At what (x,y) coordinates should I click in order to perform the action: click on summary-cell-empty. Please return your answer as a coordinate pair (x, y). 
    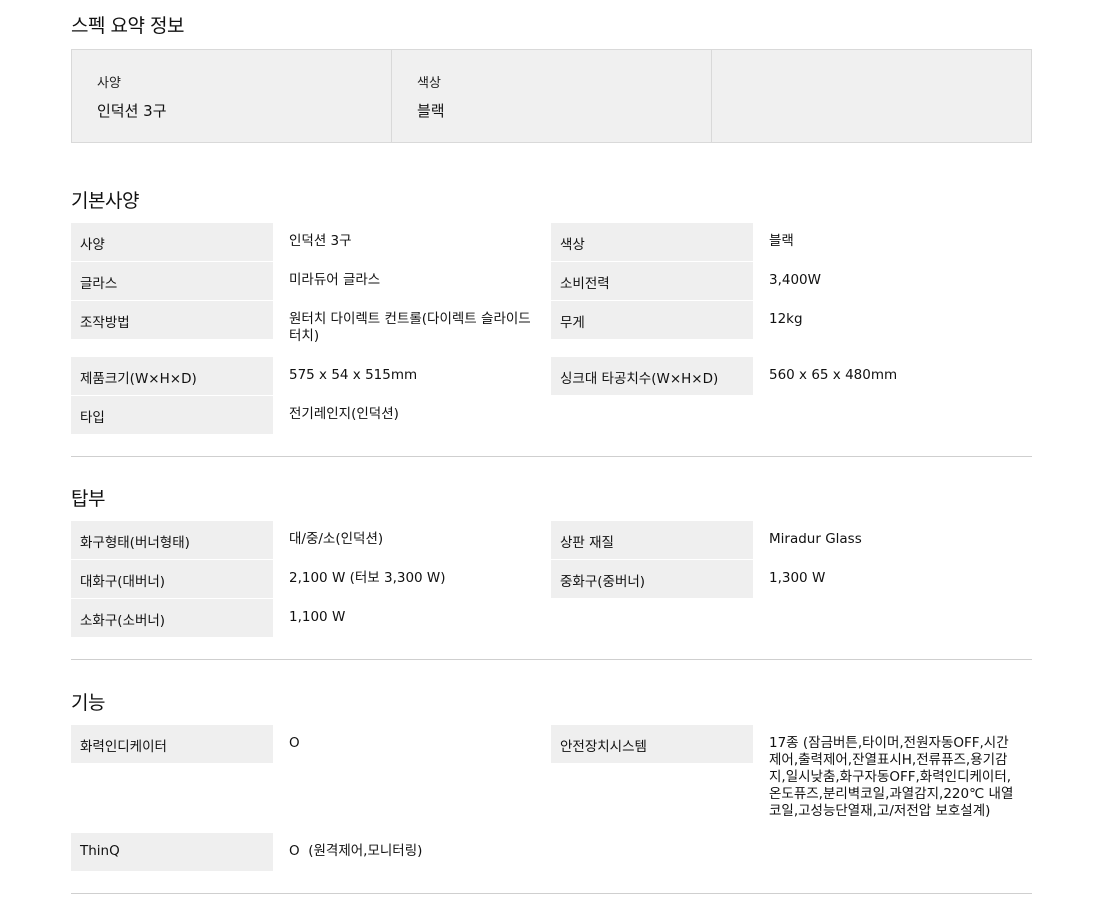
    Looking at the image, I should click on (871, 96).